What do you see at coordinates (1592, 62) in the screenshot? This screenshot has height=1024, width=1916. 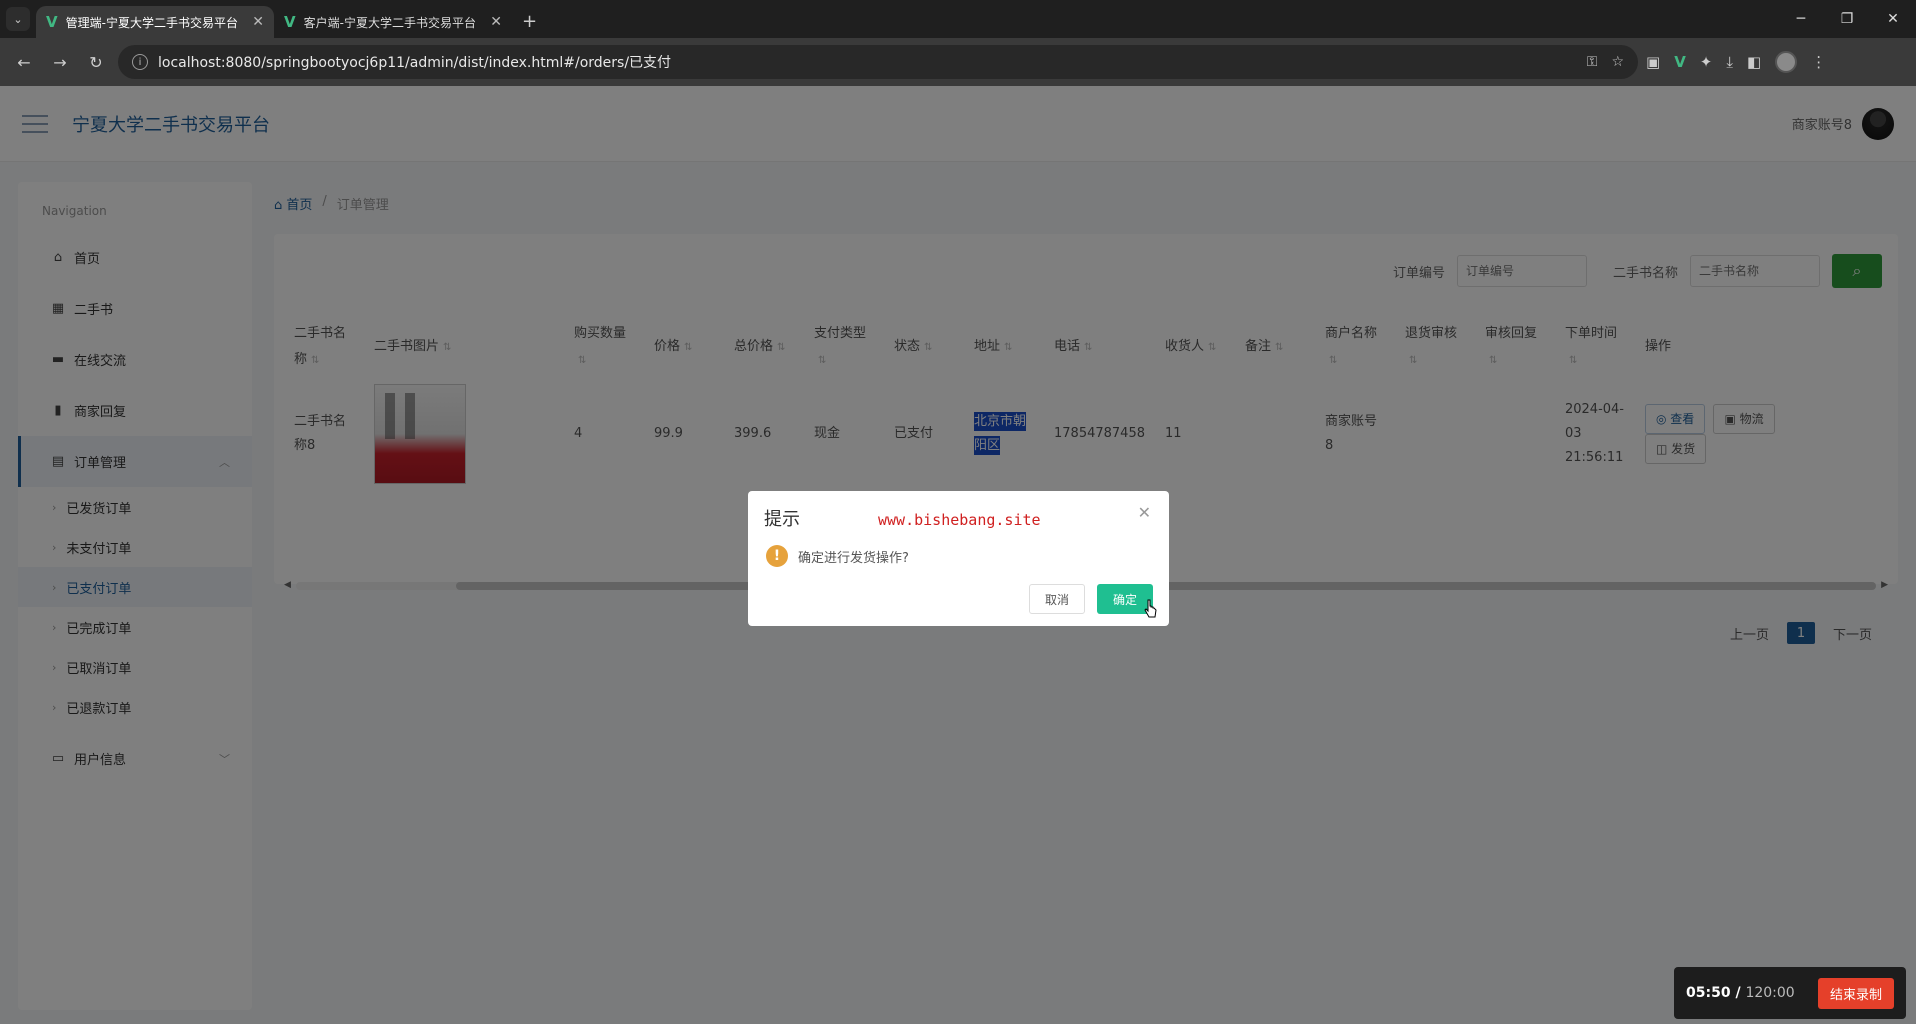 I see `password-key-icon: ⚿` at bounding box center [1592, 62].